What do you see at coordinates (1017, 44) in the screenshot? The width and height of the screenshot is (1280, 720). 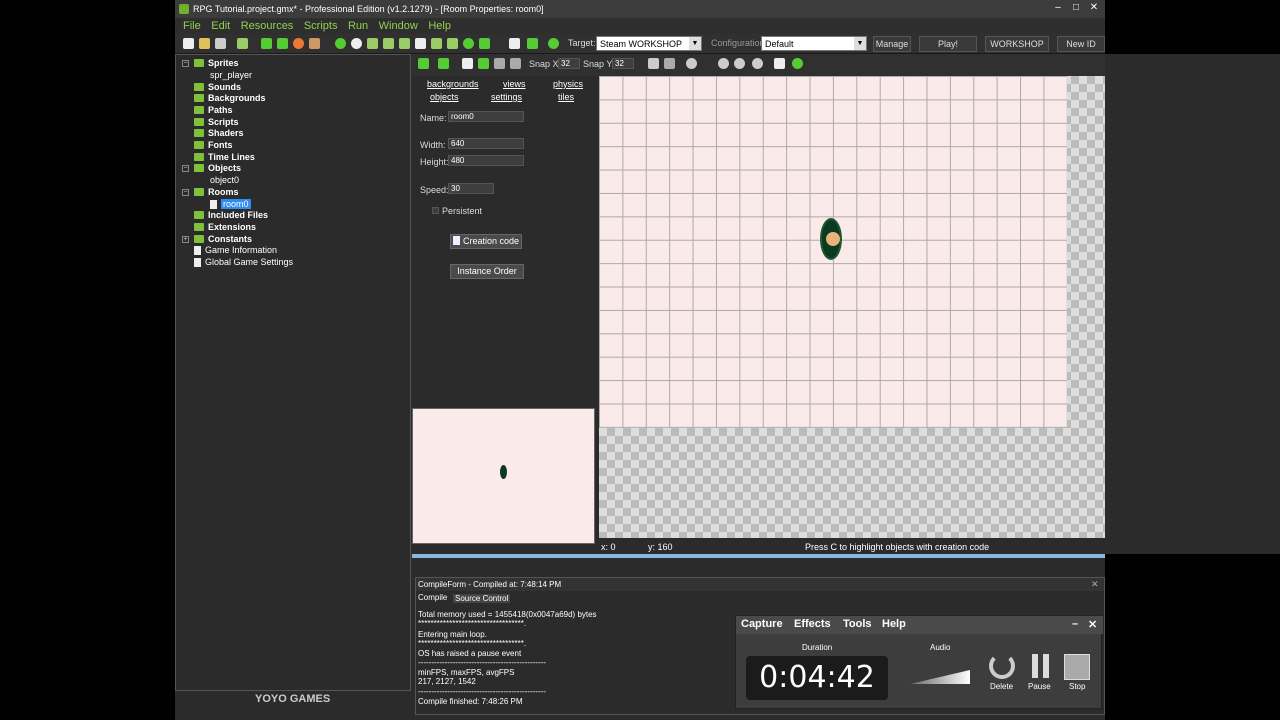 I see `workshop-button: WORKSHOP` at bounding box center [1017, 44].